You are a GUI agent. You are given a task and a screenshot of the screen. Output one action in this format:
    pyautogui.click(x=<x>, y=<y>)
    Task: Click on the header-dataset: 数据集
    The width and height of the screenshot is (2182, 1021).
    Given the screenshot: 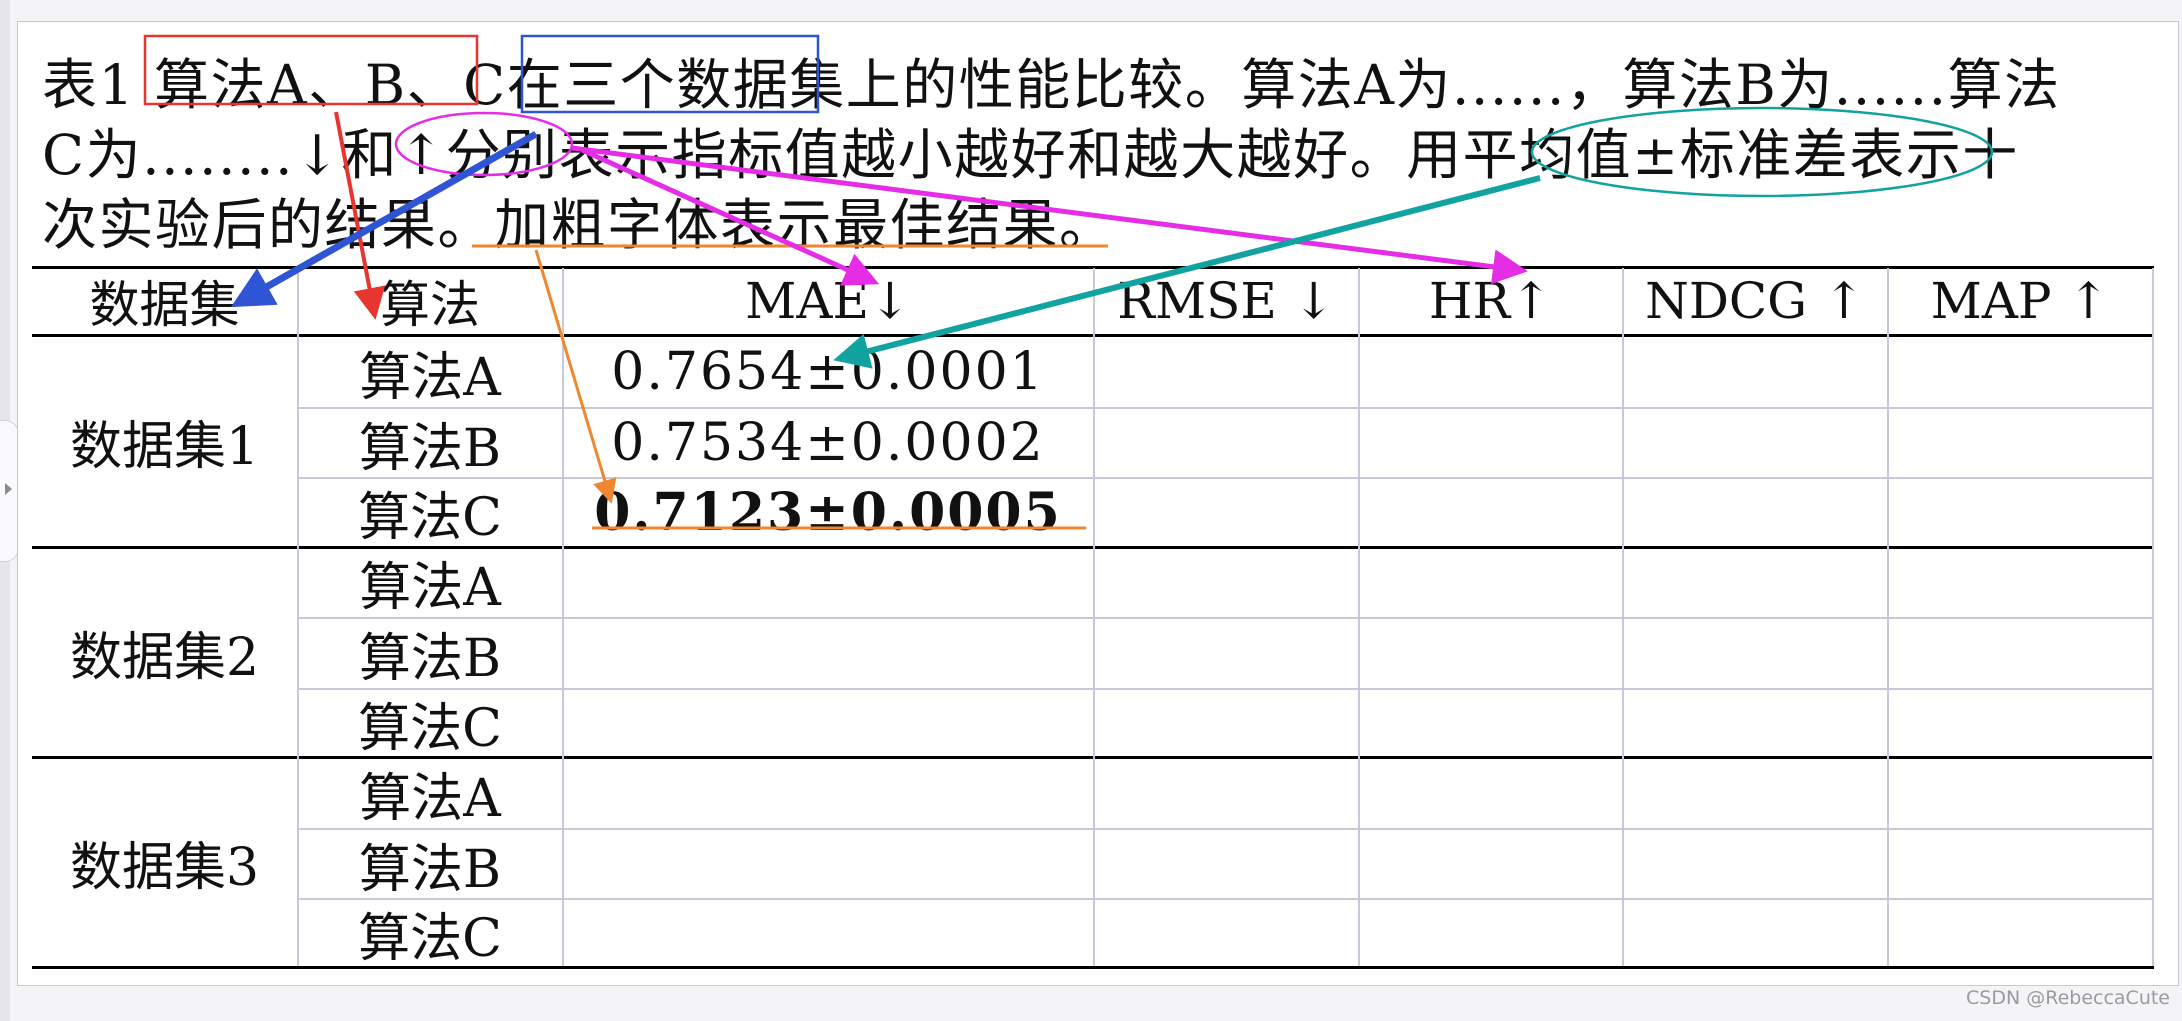 What is the action you would take?
    pyautogui.click(x=164, y=305)
    